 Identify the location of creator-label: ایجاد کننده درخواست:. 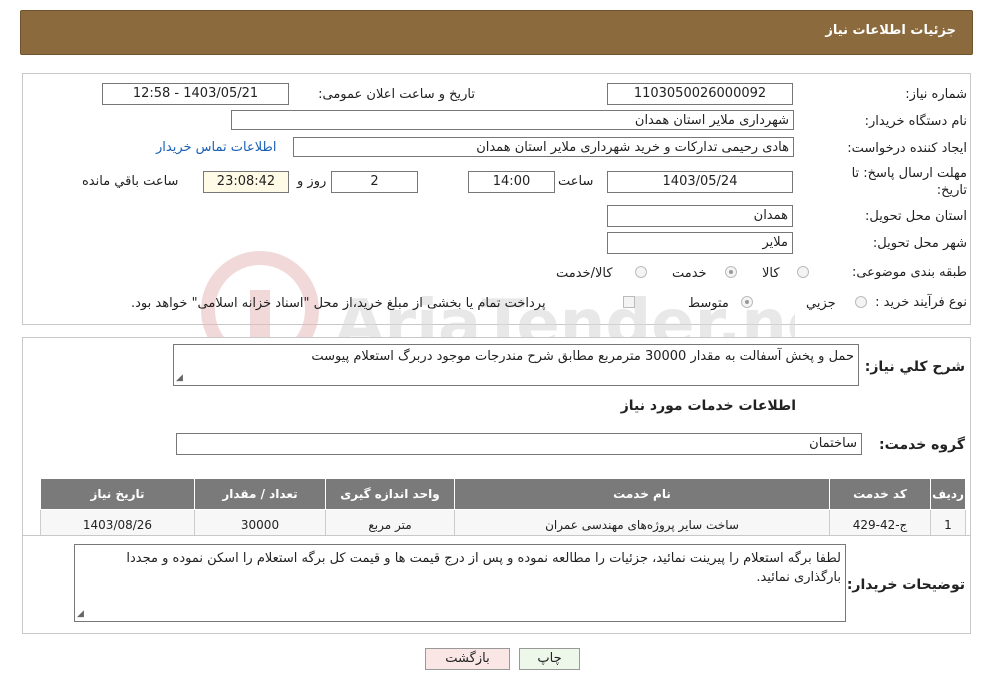
(907, 148).